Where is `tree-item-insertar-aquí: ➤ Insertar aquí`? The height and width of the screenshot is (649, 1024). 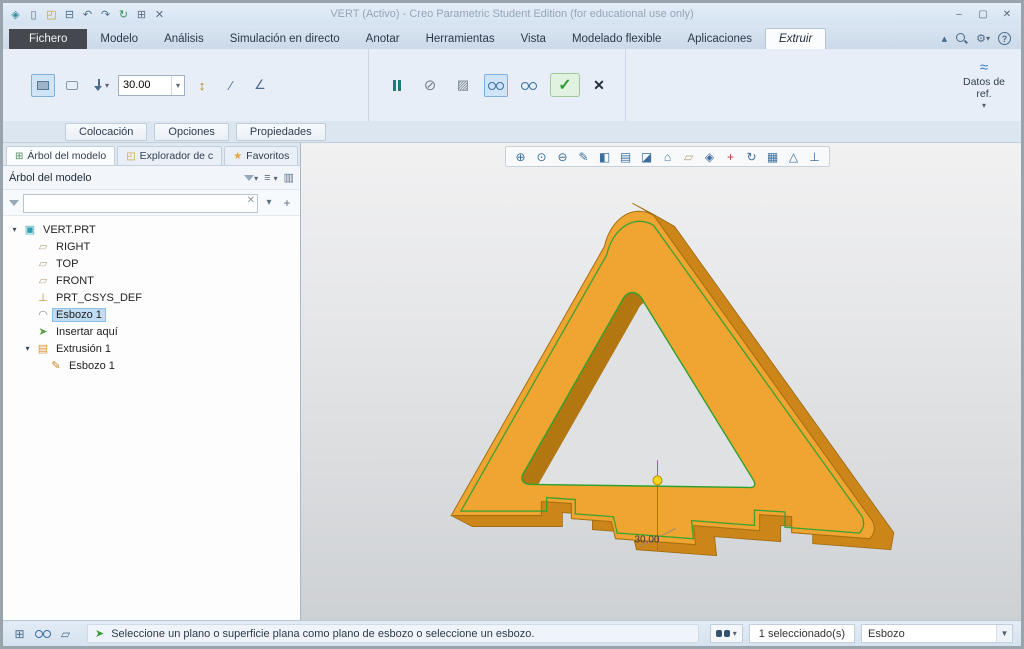 tree-item-insertar-aquí: ➤ Insertar aquí is located at coordinates (151, 331).